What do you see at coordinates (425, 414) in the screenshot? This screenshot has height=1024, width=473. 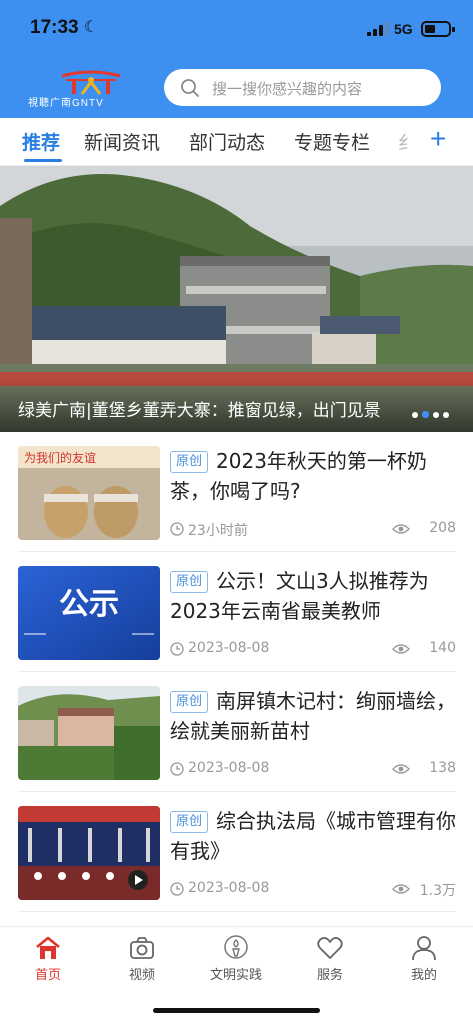 I see `carousel-dot-active` at bounding box center [425, 414].